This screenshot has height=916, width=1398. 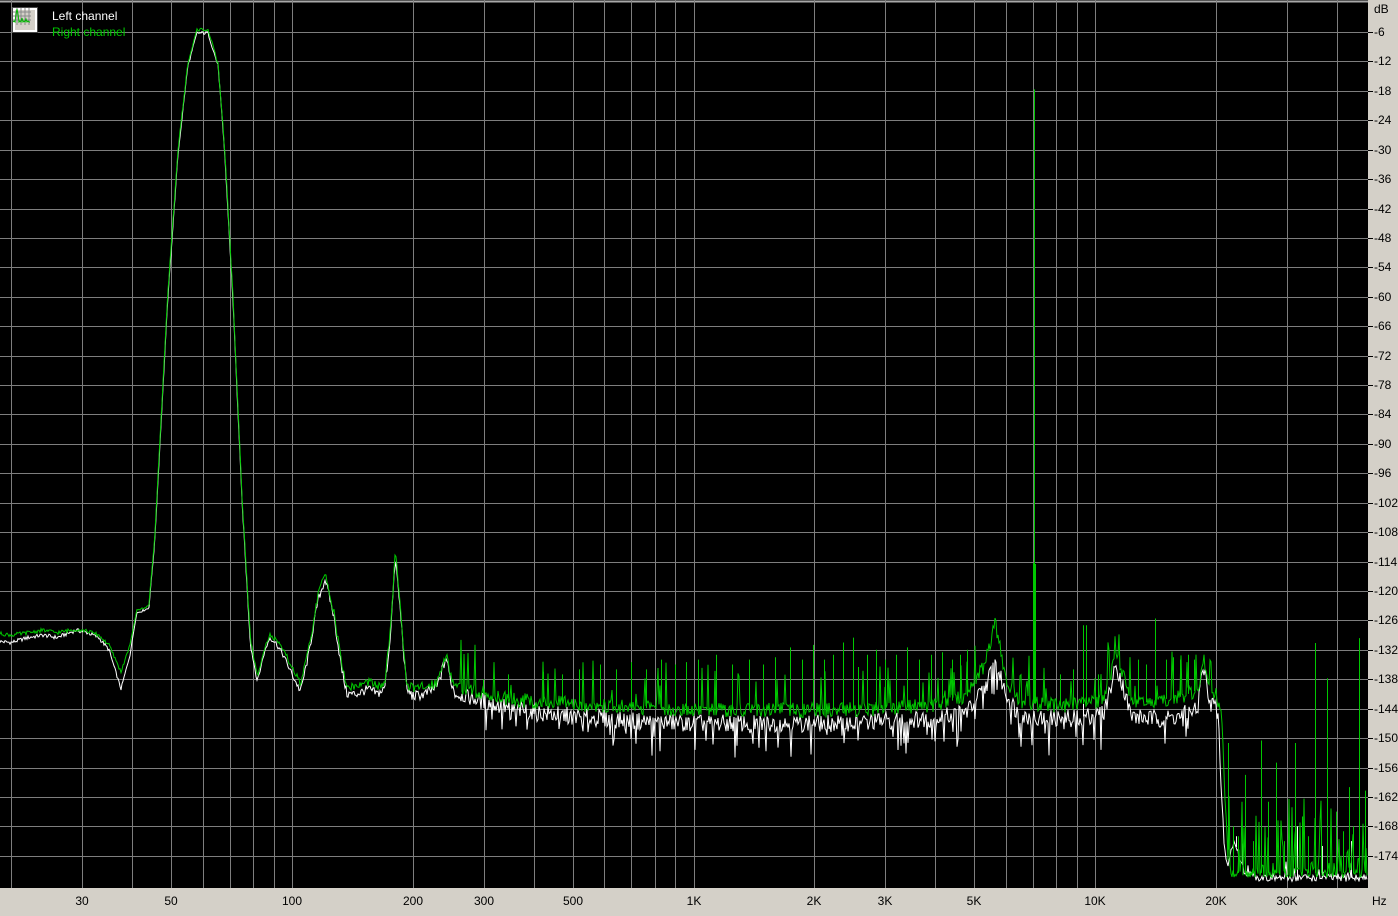 What do you see at coordinates (484, 901) in the screenshot?
I see `x-tick-label: 300` at bounding box center [484, 901].